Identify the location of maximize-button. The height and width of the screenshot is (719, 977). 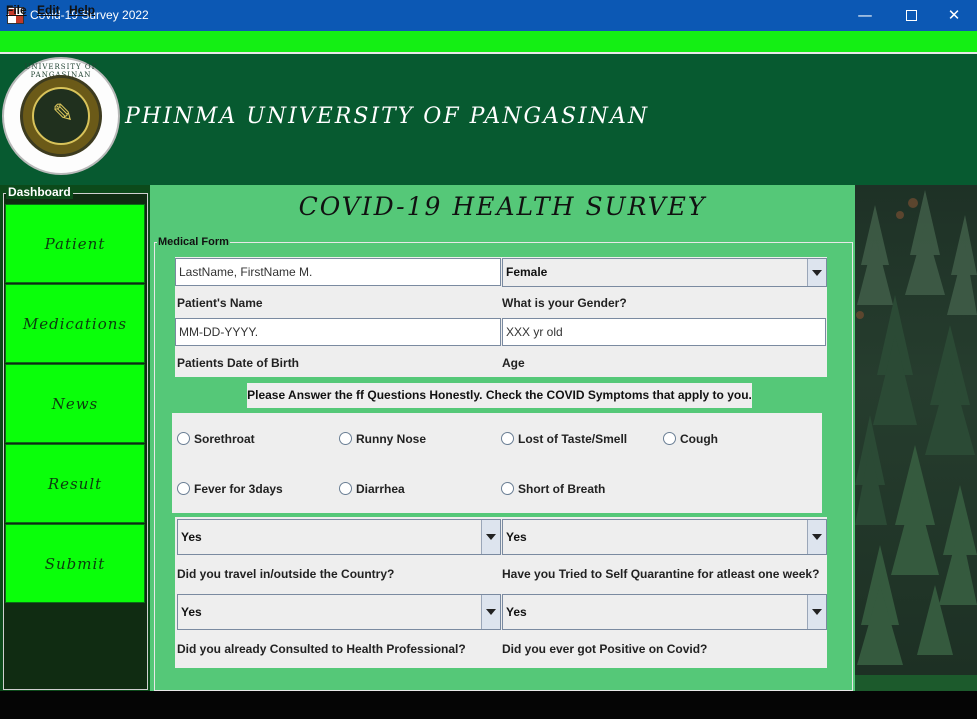
(911, 15).